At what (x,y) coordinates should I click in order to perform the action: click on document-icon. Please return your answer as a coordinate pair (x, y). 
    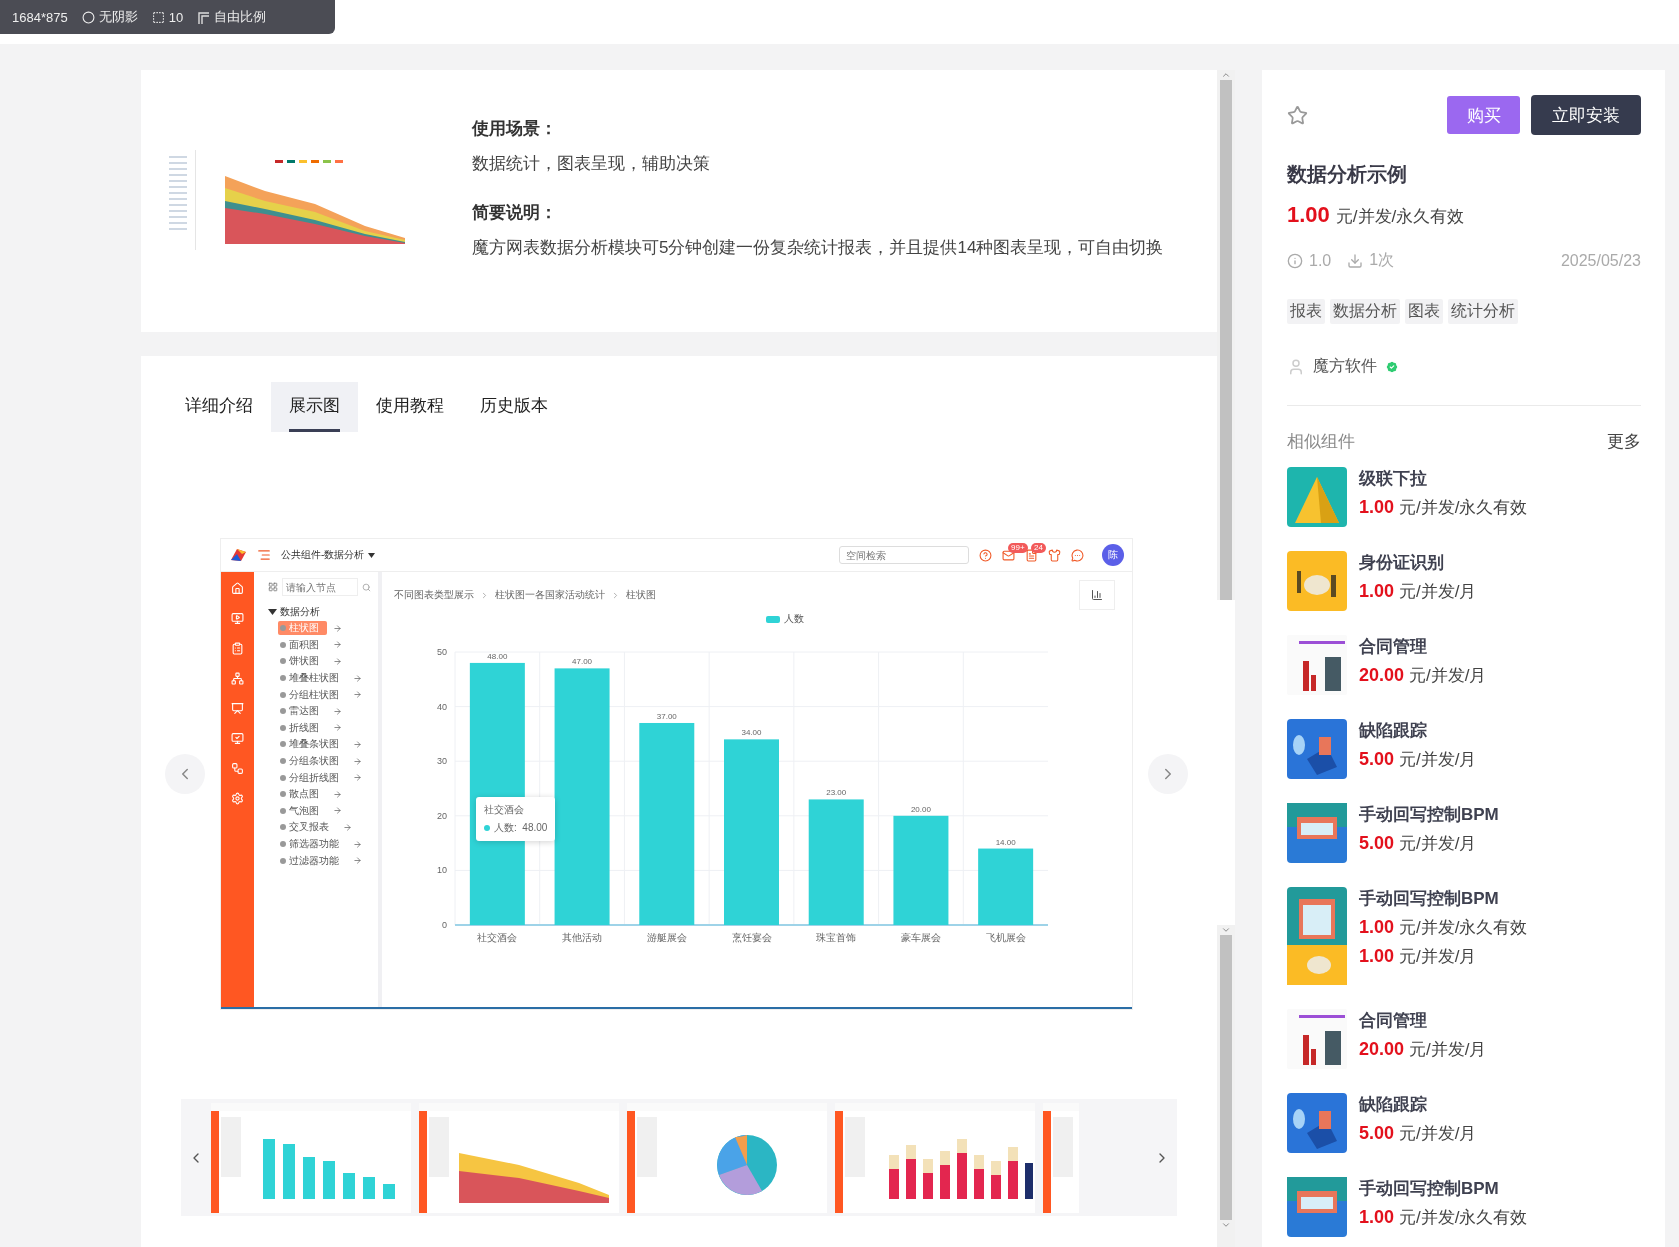
    Looking at the image, I should click on (1031, 555).